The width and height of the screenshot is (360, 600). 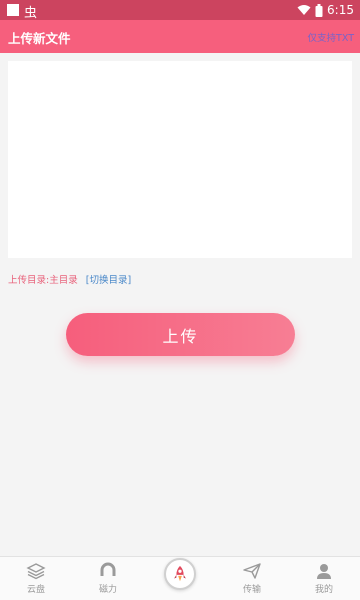 What do you see at coordinates (35, 590) in the screenshot?
I see `nav-label-cloud: 云盘` at bounding box center [35, 590].